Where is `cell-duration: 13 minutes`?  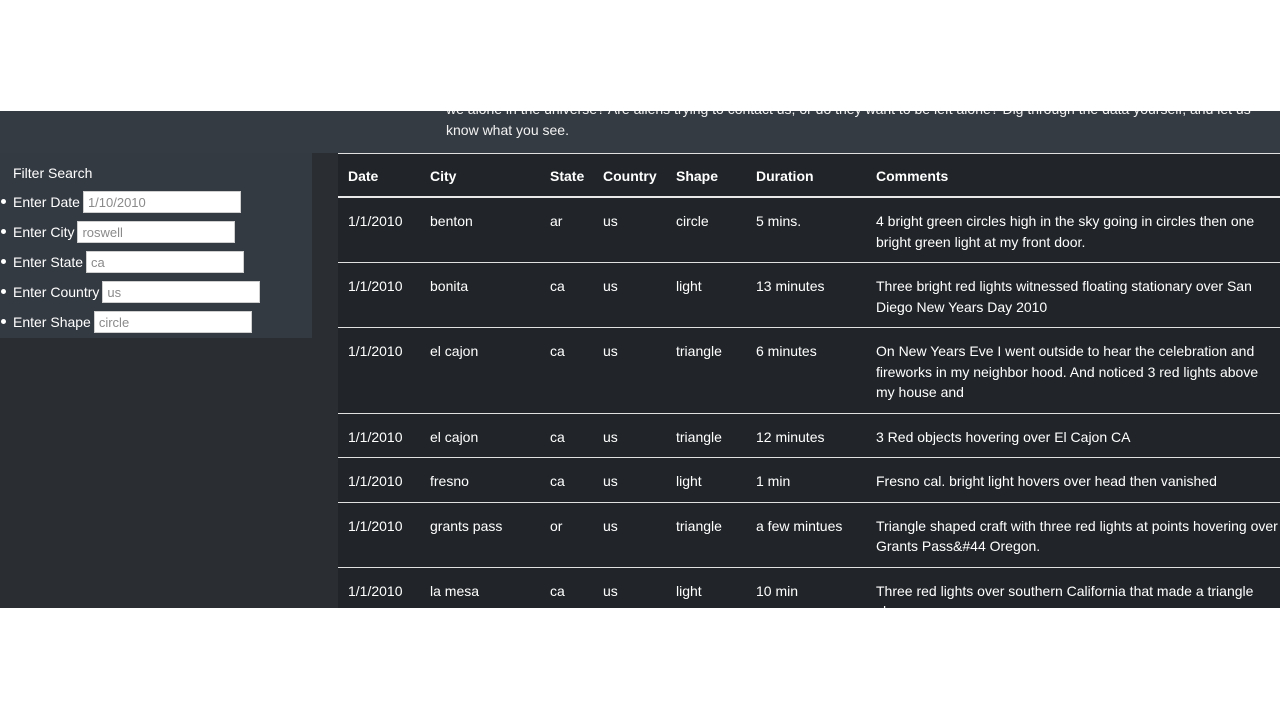
cell-duration: 13 minutes is located at coordinates (806, 295).